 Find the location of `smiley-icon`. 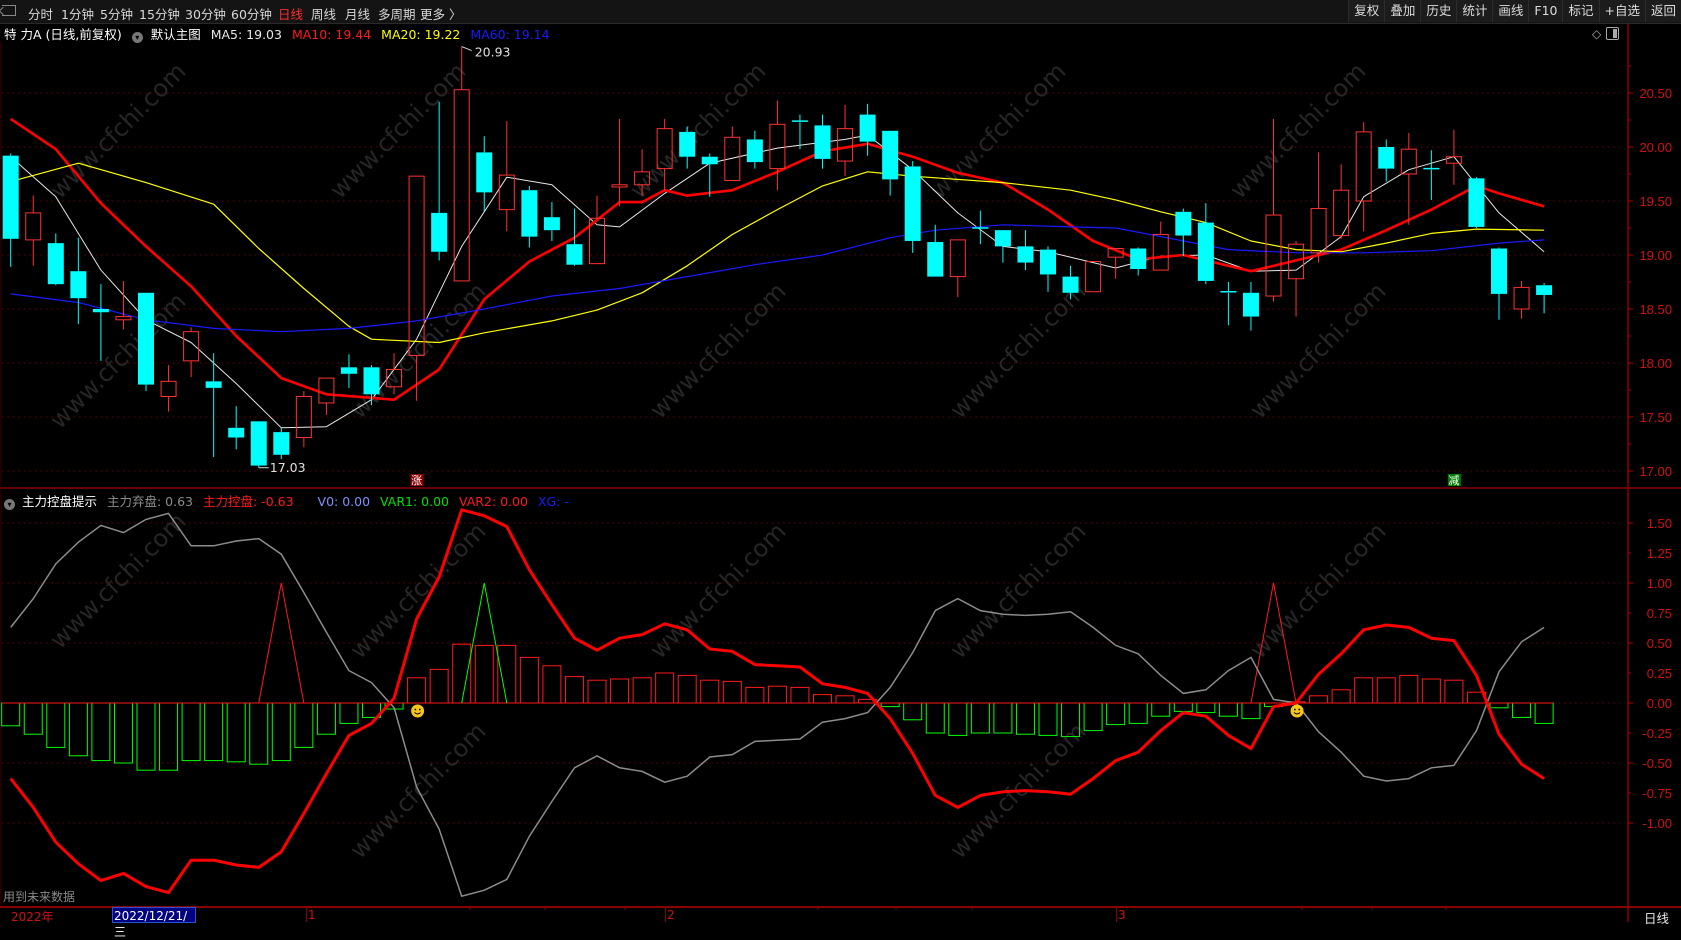

smiley-icon is located at coordinates (418, 711).